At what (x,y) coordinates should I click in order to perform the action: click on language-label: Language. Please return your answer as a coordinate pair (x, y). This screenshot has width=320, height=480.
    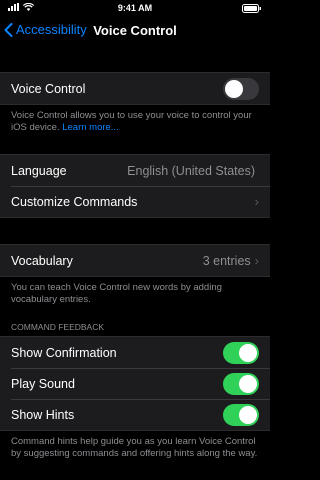
    Looking at the image, I should click on (39, 170).